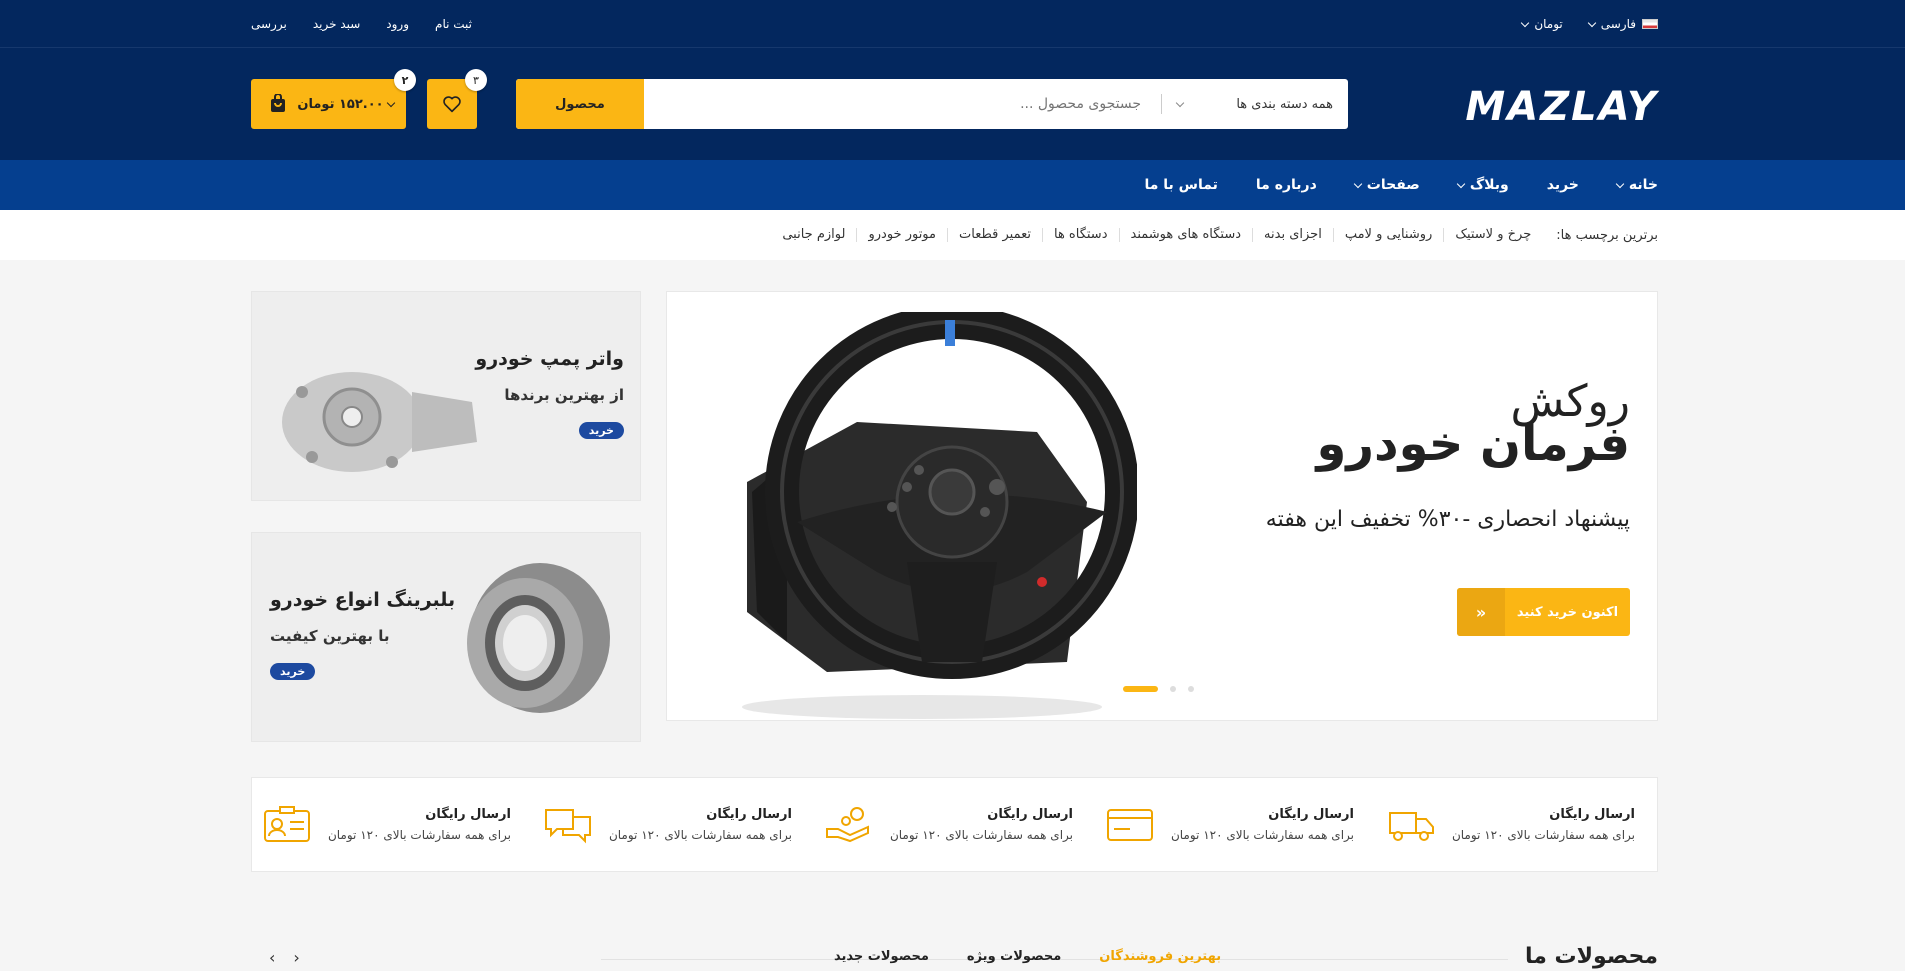 Image resolution: width=1905 pixels, height=971 pixels. Describe the element at coordinates (538, 638) in the screenshot. I see `bearing-image` at that location.